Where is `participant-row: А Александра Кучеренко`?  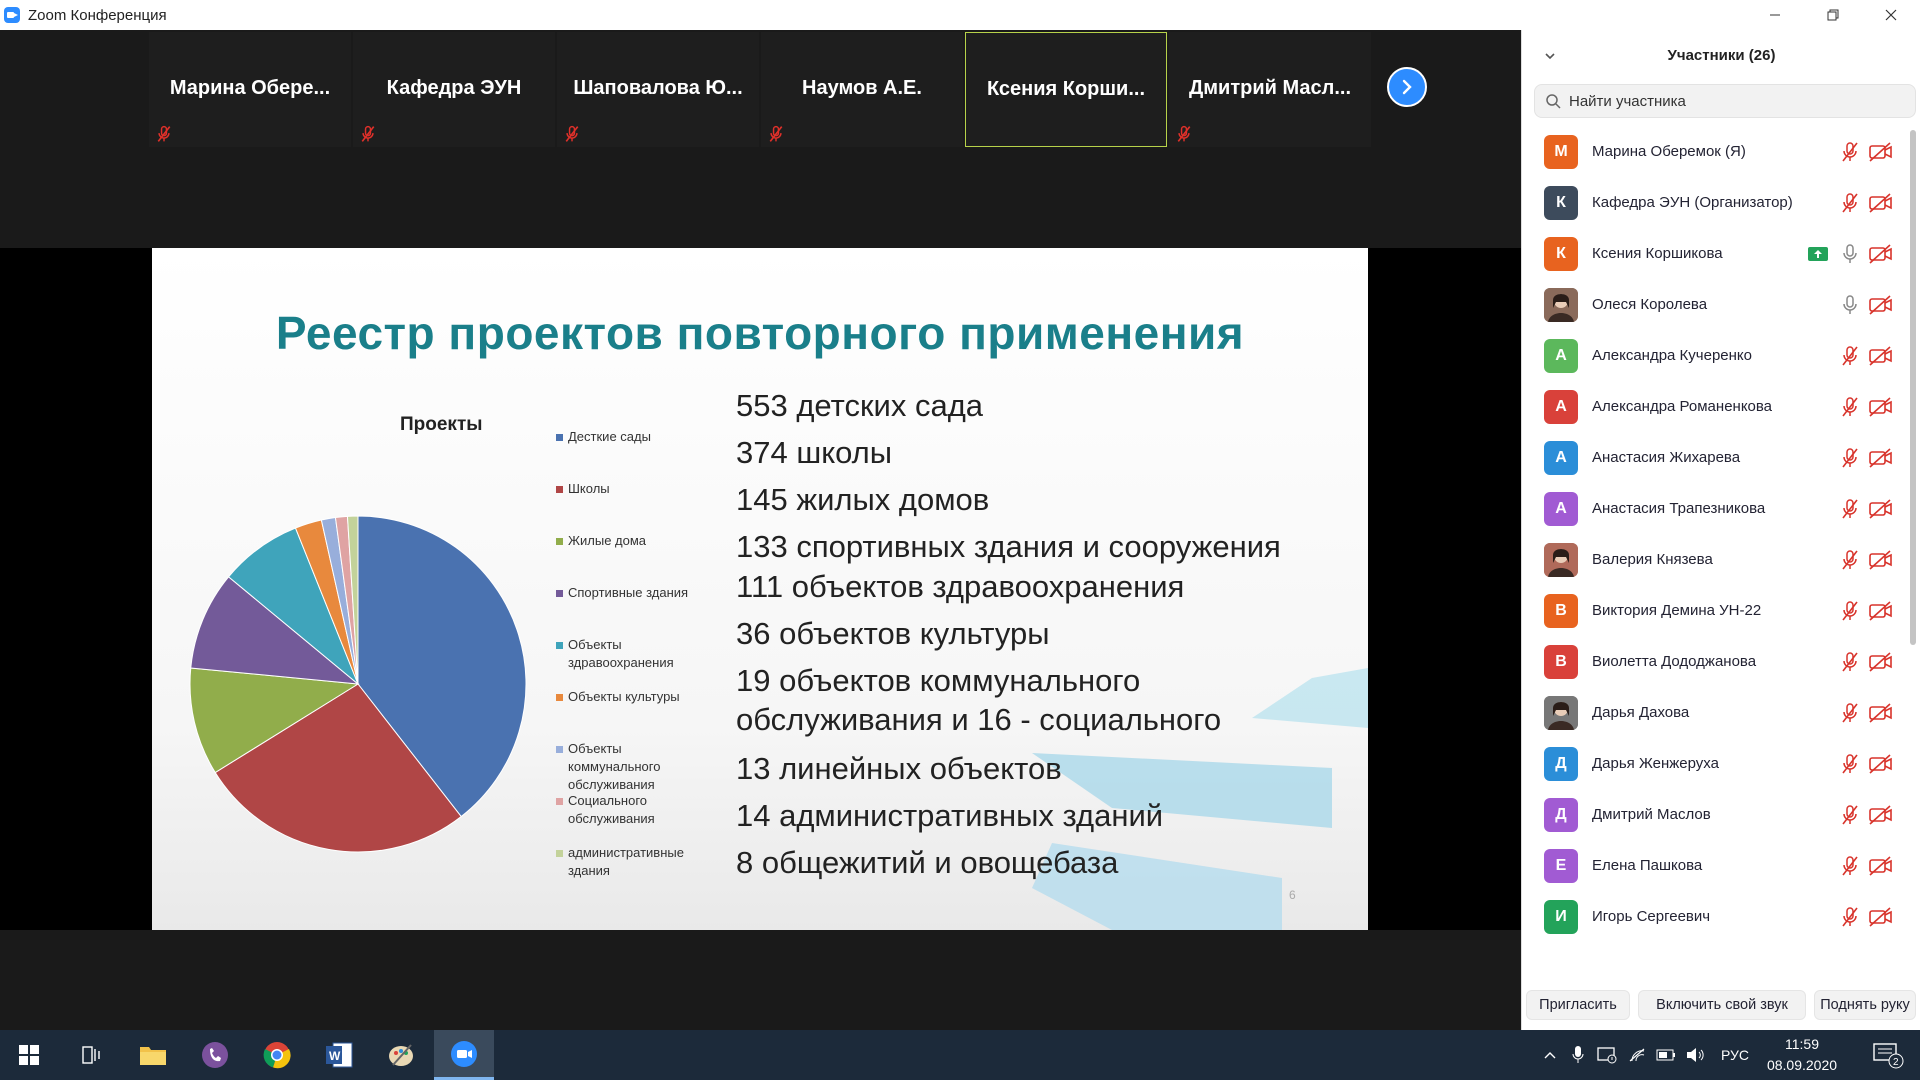
participant-row: А Александра Кучеренко is located at coordinates (1714, 355).